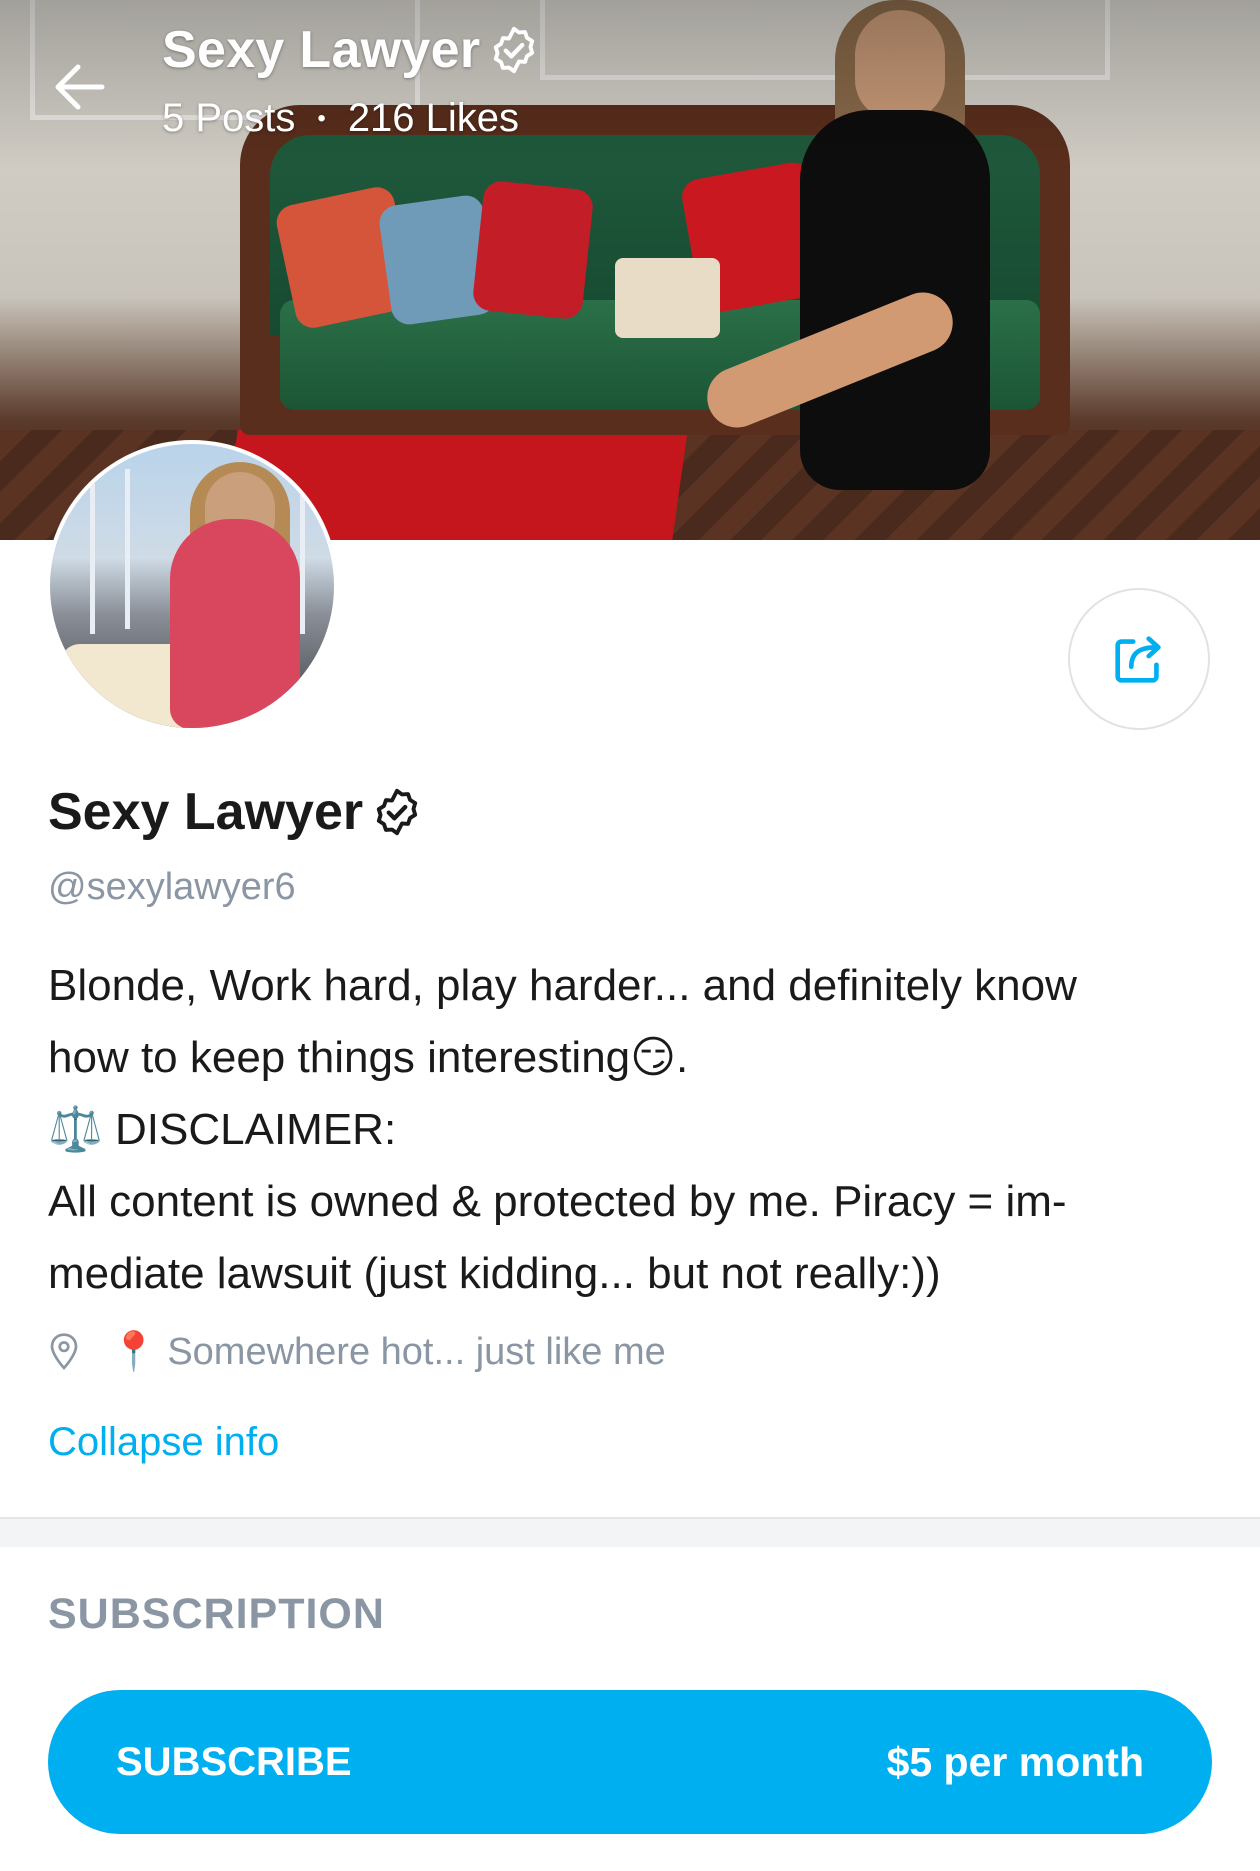 This screenshot has height=1871, width=1260. Describe the element at coordinates (172, 887) in the screenshot. I see `profile-handle: @sexylawyer6` at that location.